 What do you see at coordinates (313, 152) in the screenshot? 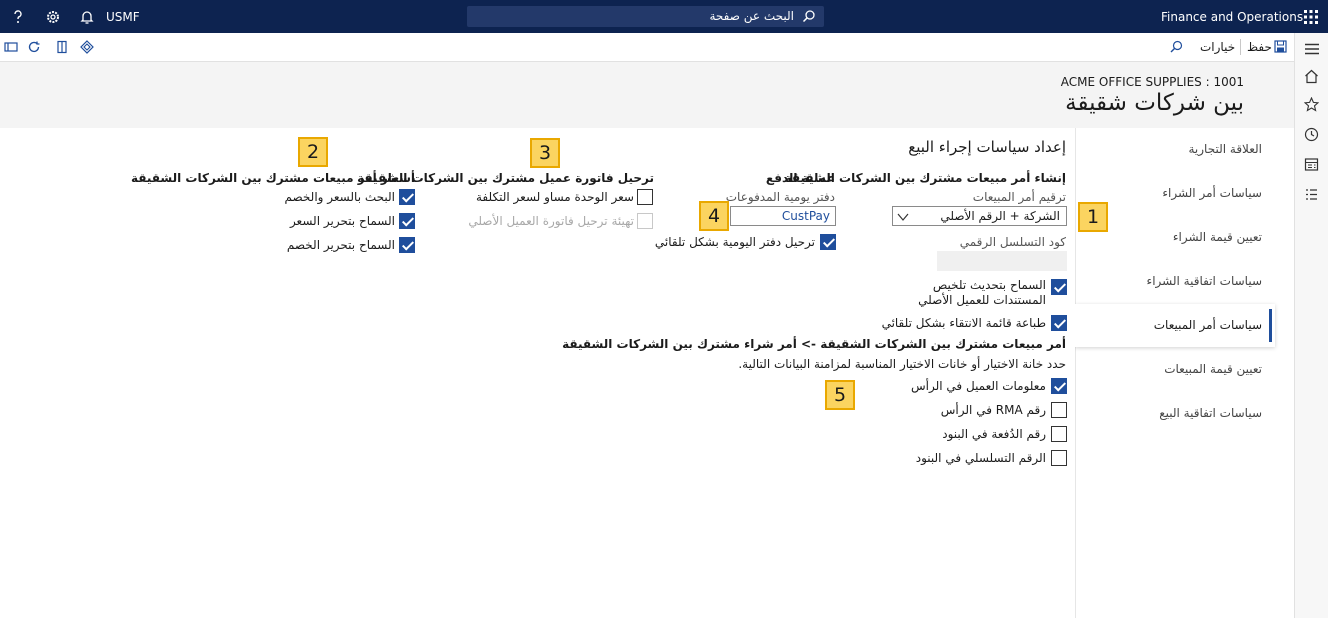
I see `callout-badge-2: 2` at bounding box center [313, 152].